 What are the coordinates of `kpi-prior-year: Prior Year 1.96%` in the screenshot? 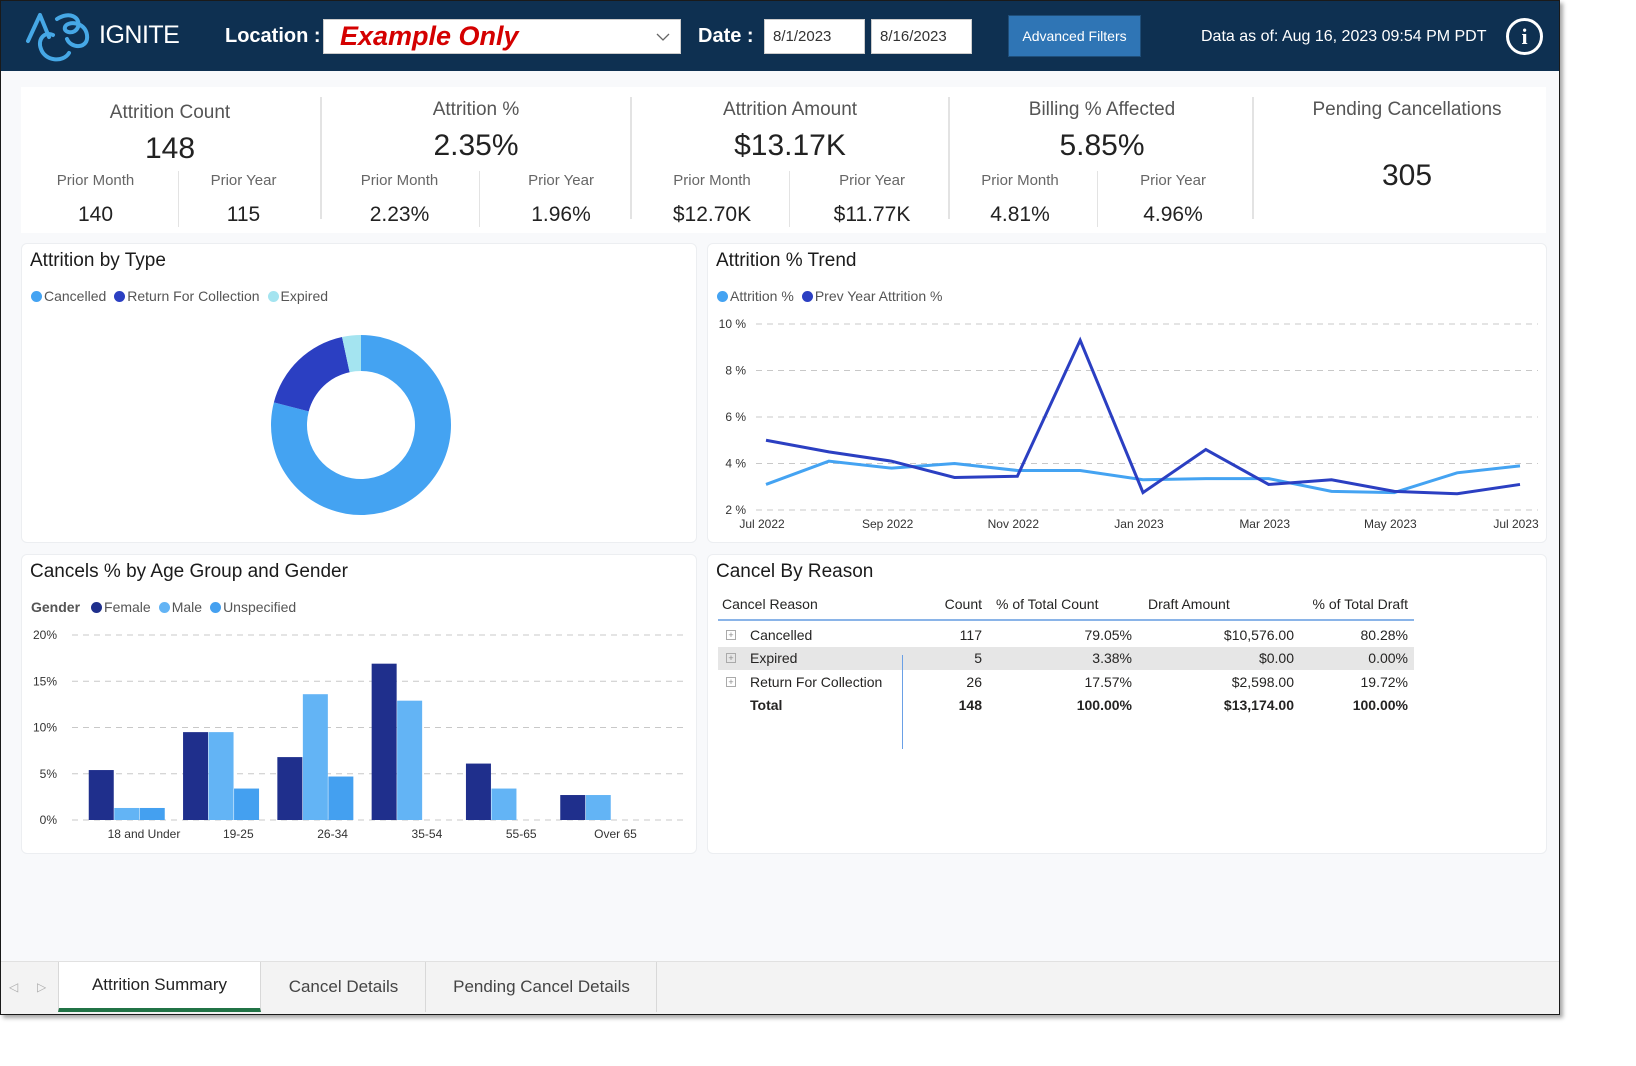 It's located at (561, 199).